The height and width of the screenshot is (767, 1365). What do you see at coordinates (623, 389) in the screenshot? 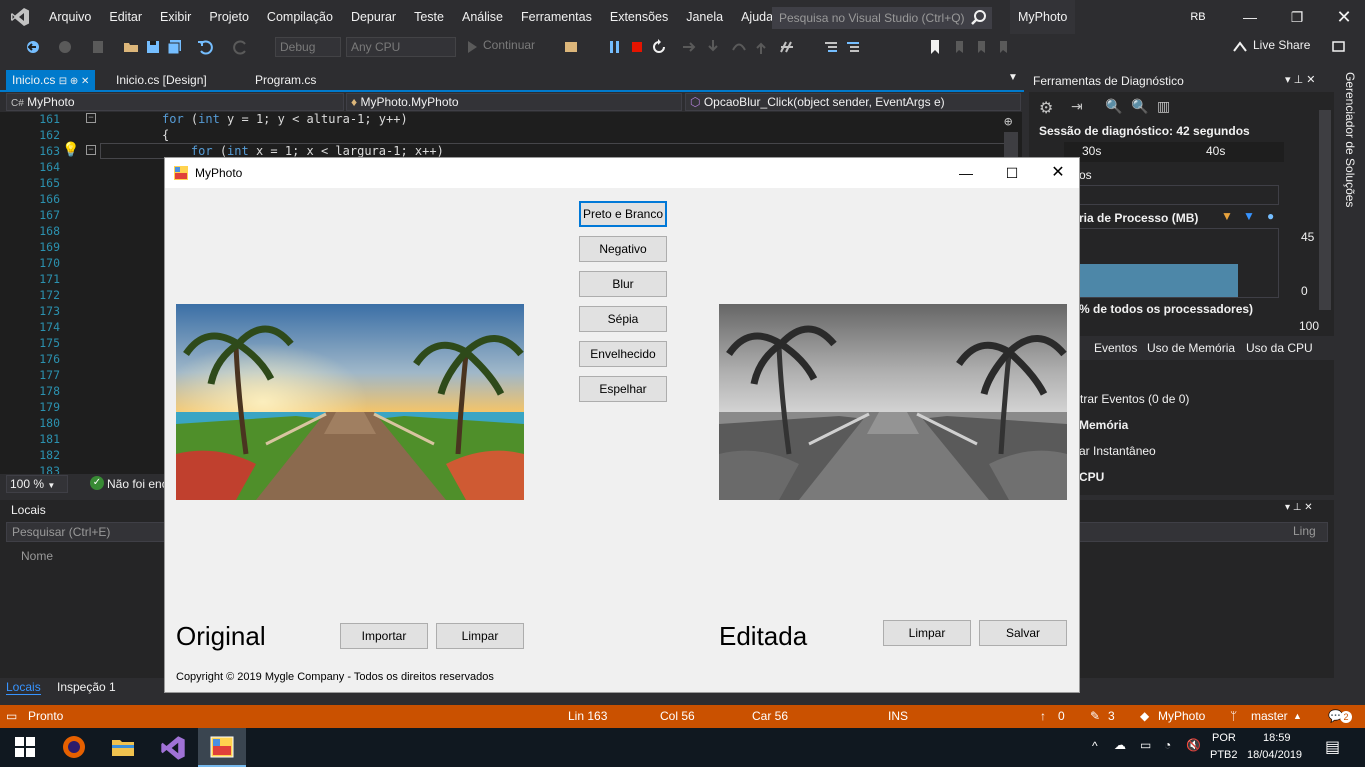
I see `filter-espelhar-button: Espelhar` at bounding box center [623, 389].